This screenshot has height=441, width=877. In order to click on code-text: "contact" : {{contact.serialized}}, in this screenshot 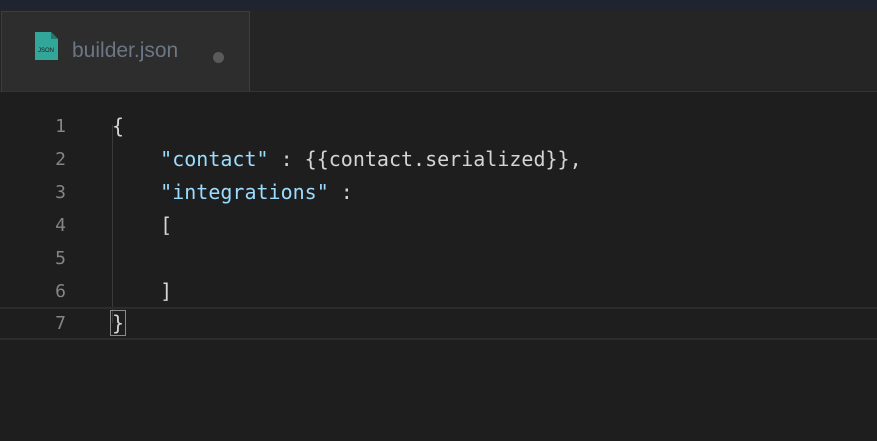, I will do `click(347, 159)`.